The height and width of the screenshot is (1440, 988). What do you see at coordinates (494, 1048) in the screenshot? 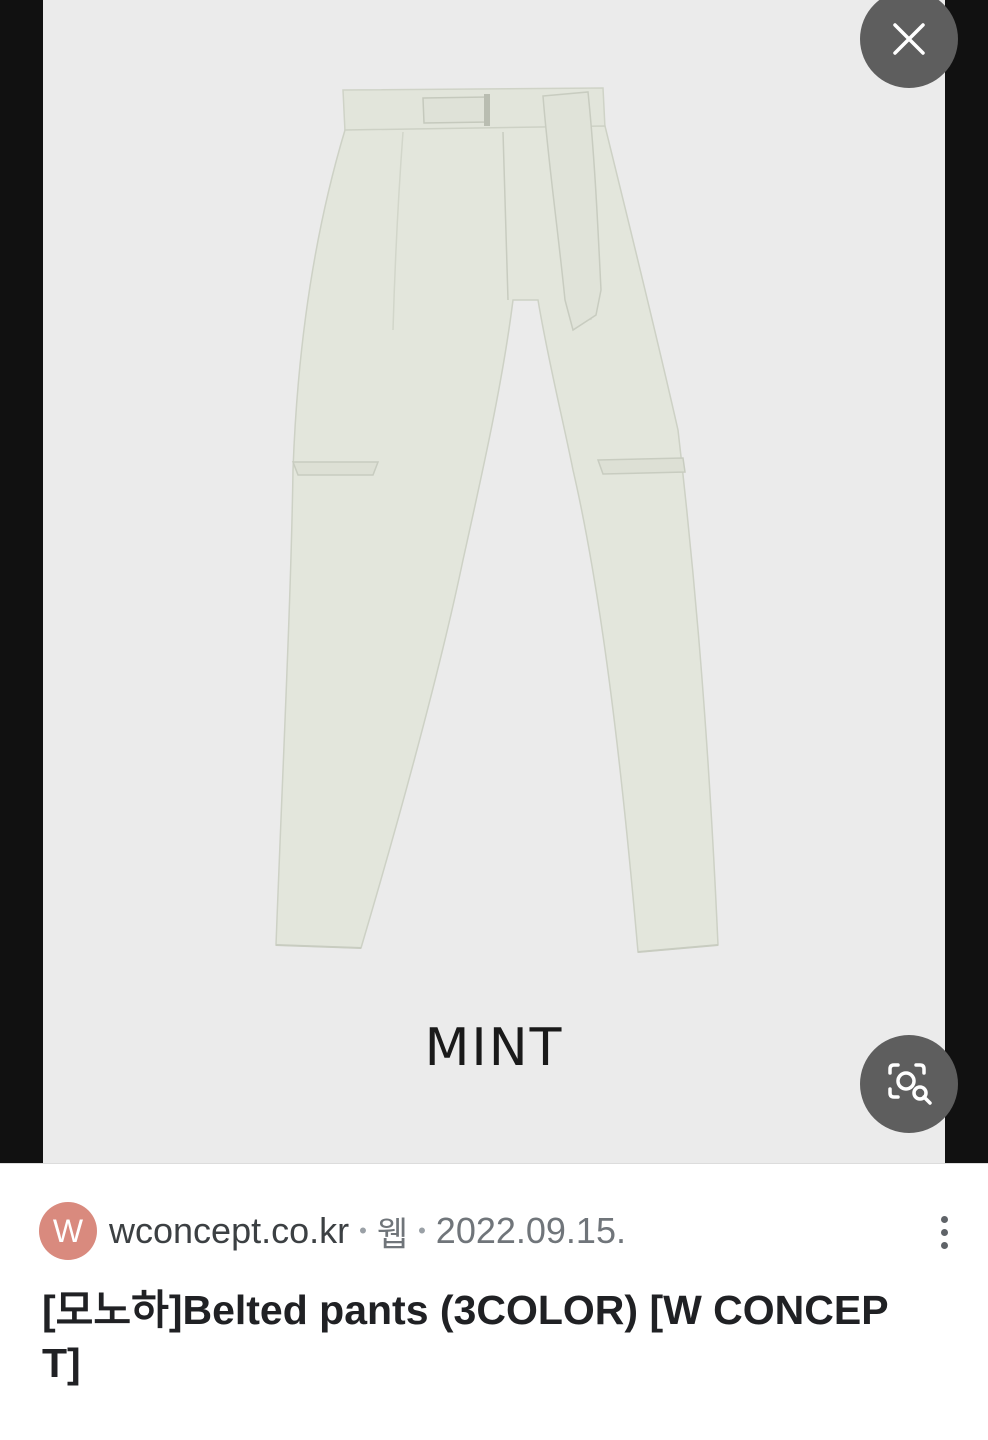
I see `color-label: MINT` at bounding box center [494, 1048].